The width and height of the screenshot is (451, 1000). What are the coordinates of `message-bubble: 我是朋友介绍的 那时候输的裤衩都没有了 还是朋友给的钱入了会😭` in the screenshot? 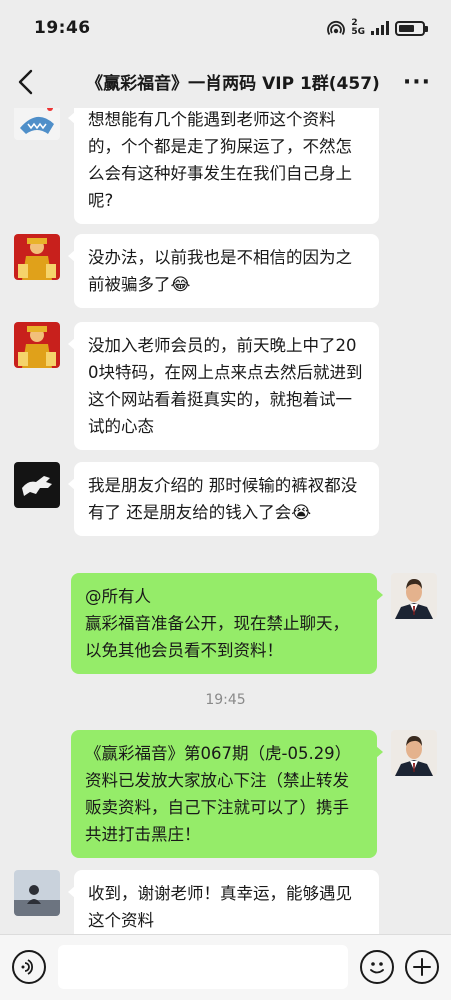 It's located at (223, 499).